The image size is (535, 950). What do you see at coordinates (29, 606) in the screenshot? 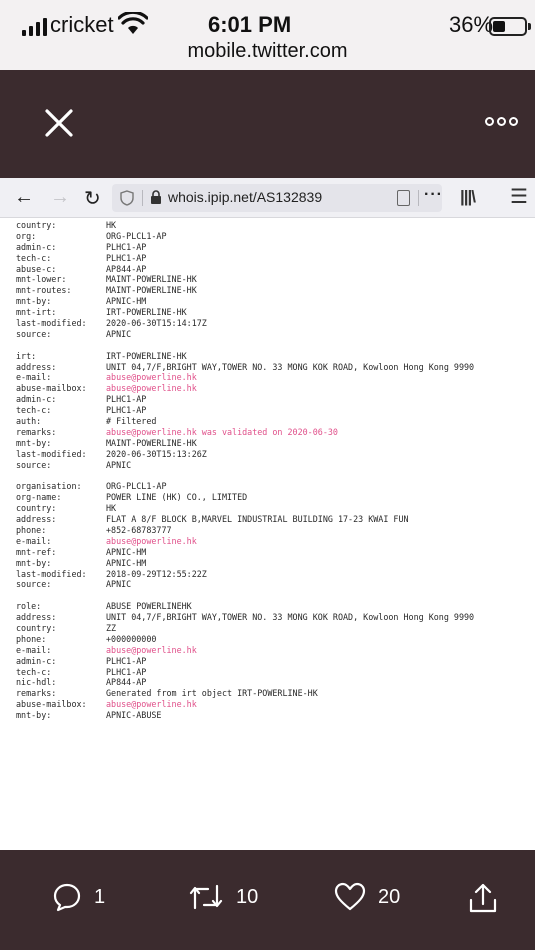
I see `whois-key: role:` at bounding box center [29, 606].